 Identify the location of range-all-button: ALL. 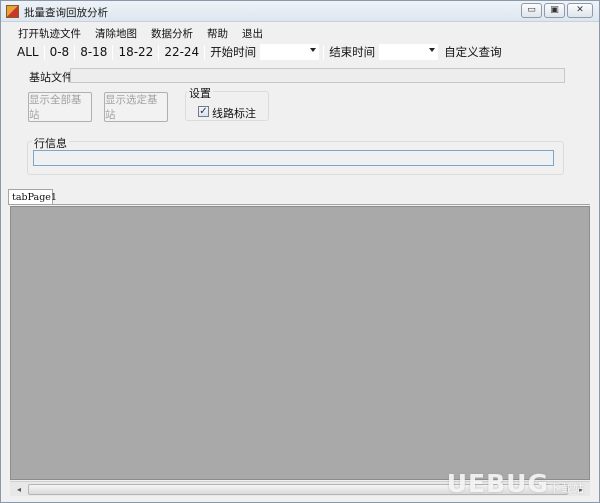
(28, 52).